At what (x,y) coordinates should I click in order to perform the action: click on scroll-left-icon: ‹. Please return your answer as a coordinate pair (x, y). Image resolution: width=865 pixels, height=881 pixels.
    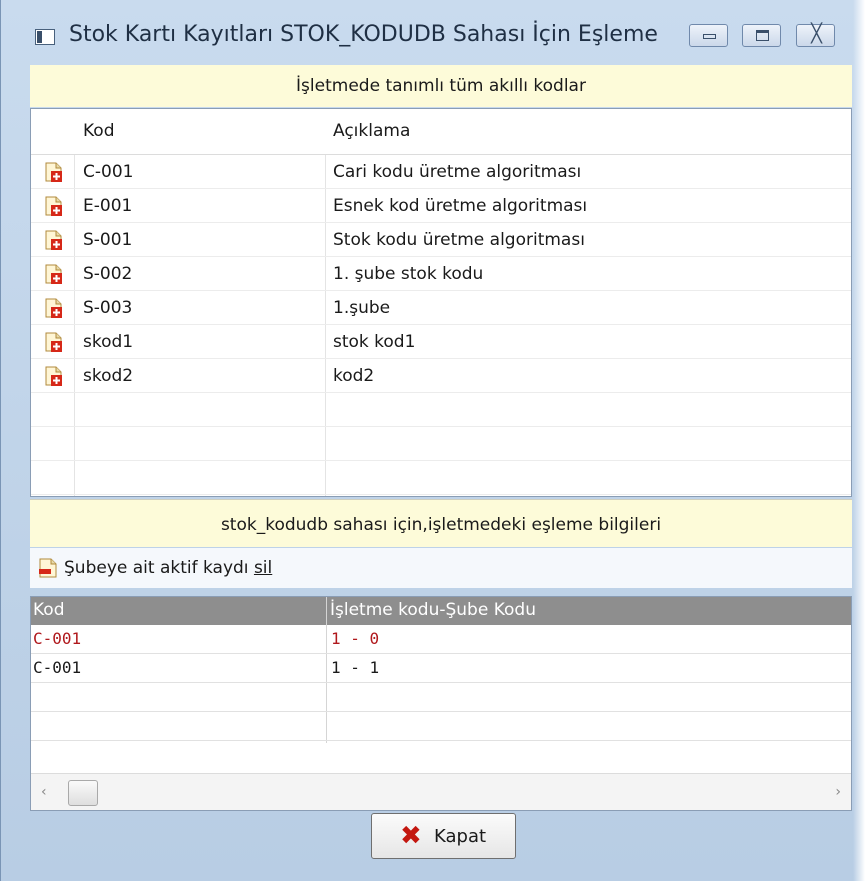
    Looking at the image, I should click on (44, 792).